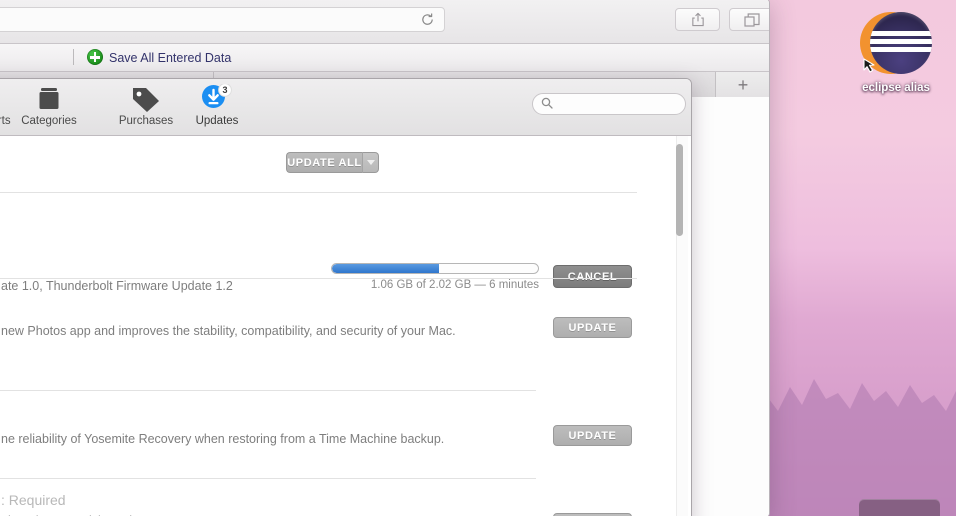 This screenshot has width=956, height=516. I want to click on chevron-down-icon, so click(370, 162).